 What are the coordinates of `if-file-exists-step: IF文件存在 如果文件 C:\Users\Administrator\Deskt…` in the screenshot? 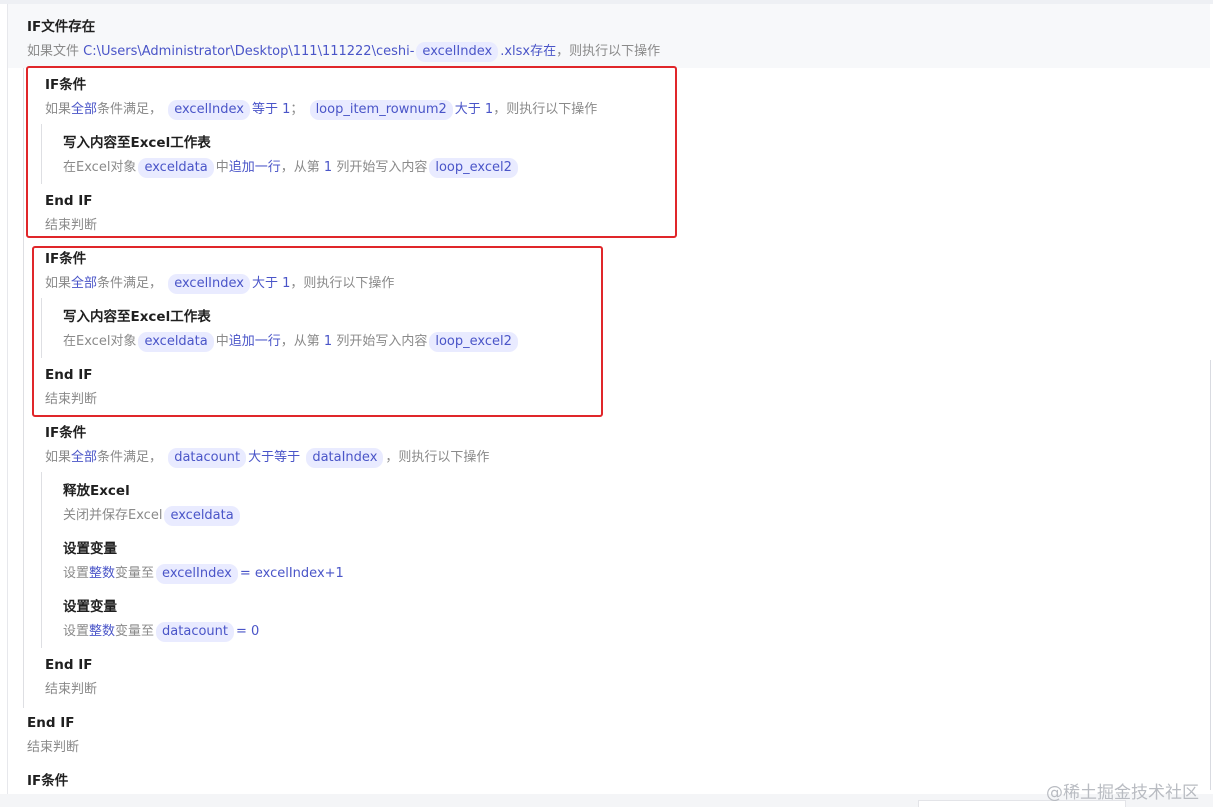 It's located at (343, 40).